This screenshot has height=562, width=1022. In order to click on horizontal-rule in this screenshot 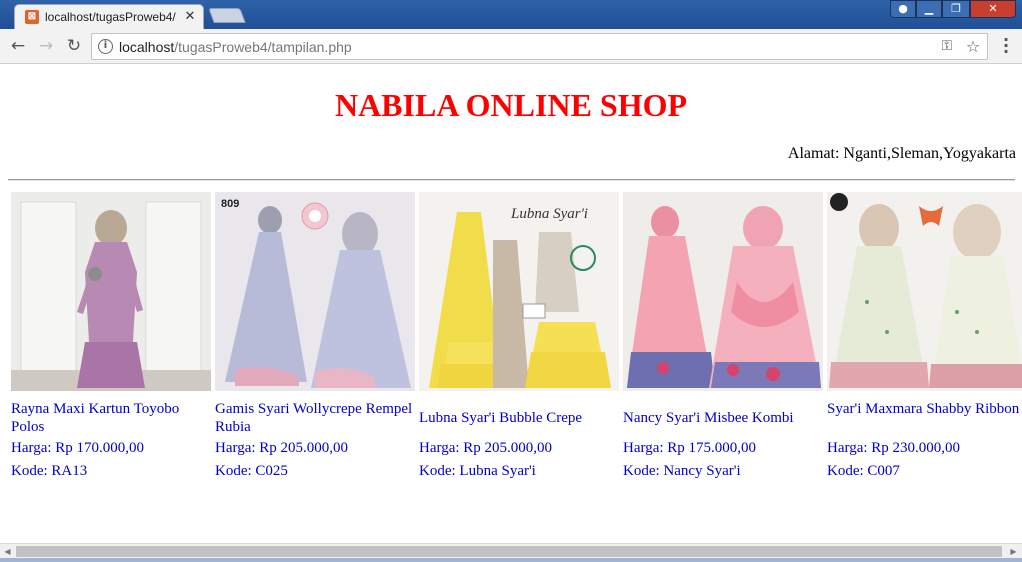, I will do `click(511, 180)`.